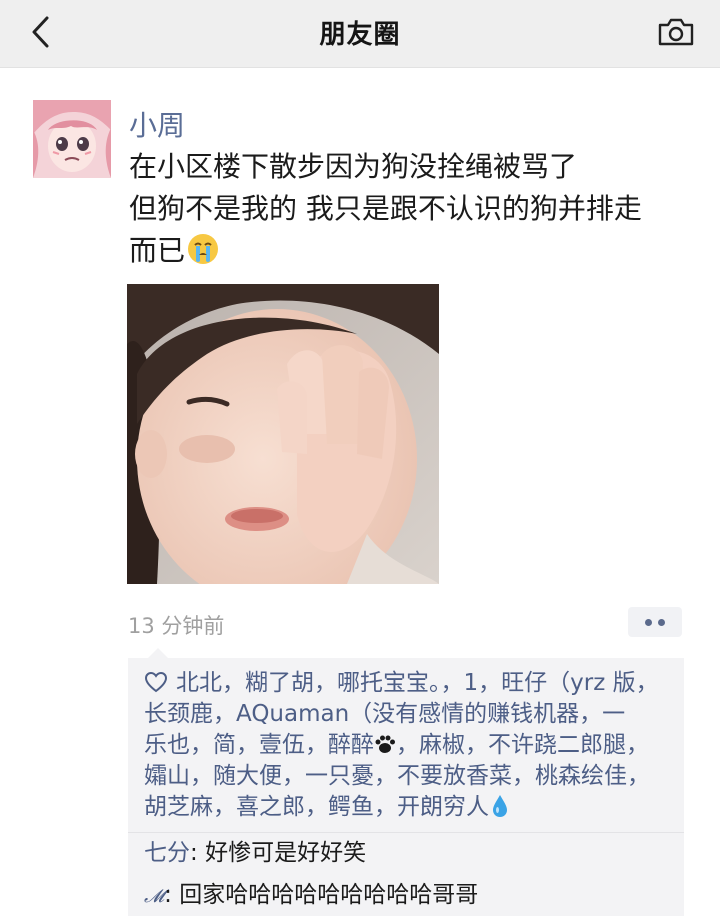 This screenshot has width=720, height=916. Describe the element at coordinates (154, 897) in the screenshot. I see `comment-author: 𝓜` at that location.